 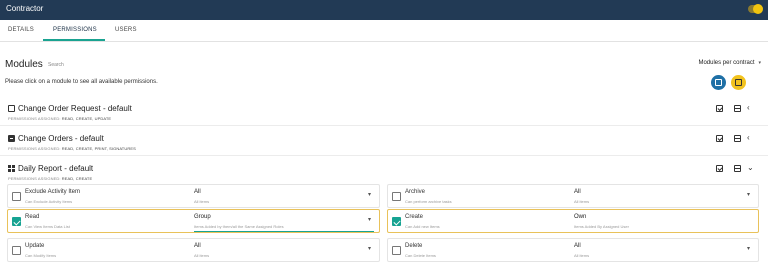 I want to click on grid-icon, so click(x=11, y=168).